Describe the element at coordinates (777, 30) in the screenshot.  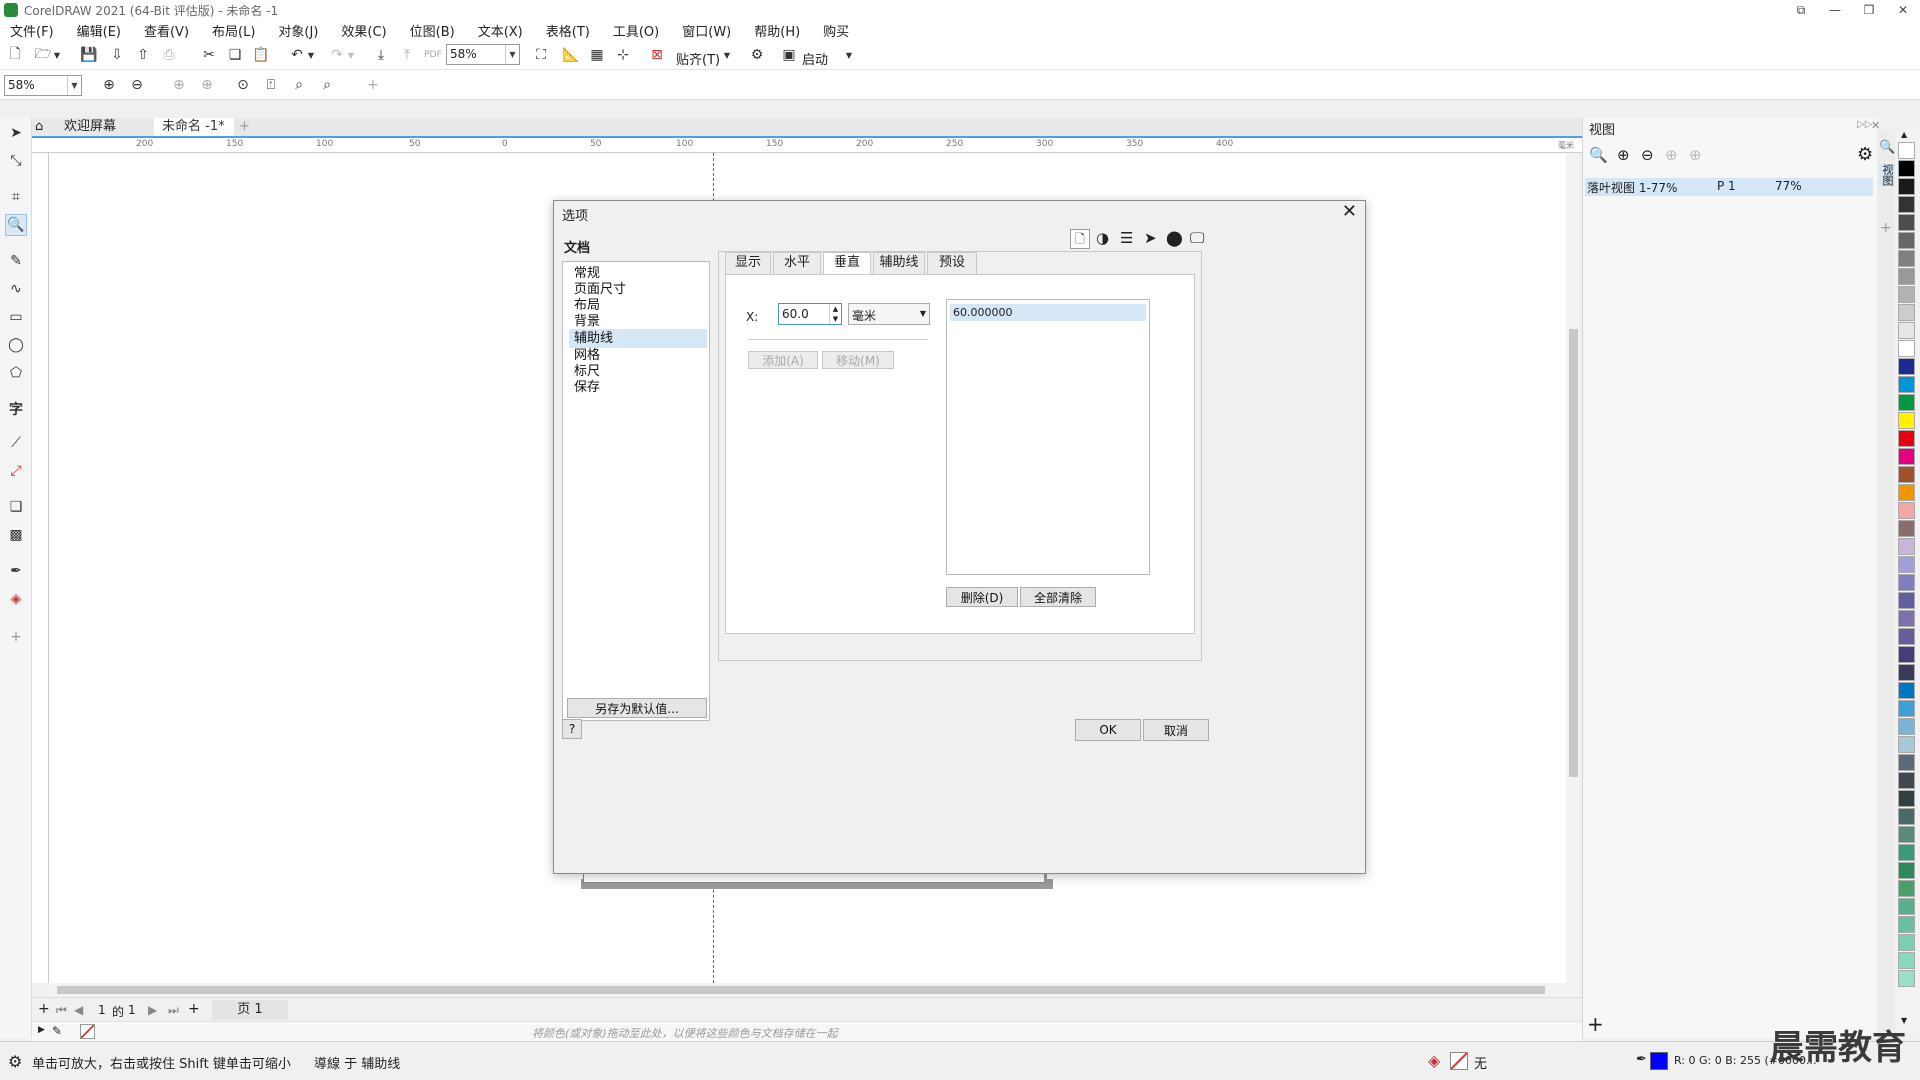
I see `menu-help: 帮助(H)` at that location.